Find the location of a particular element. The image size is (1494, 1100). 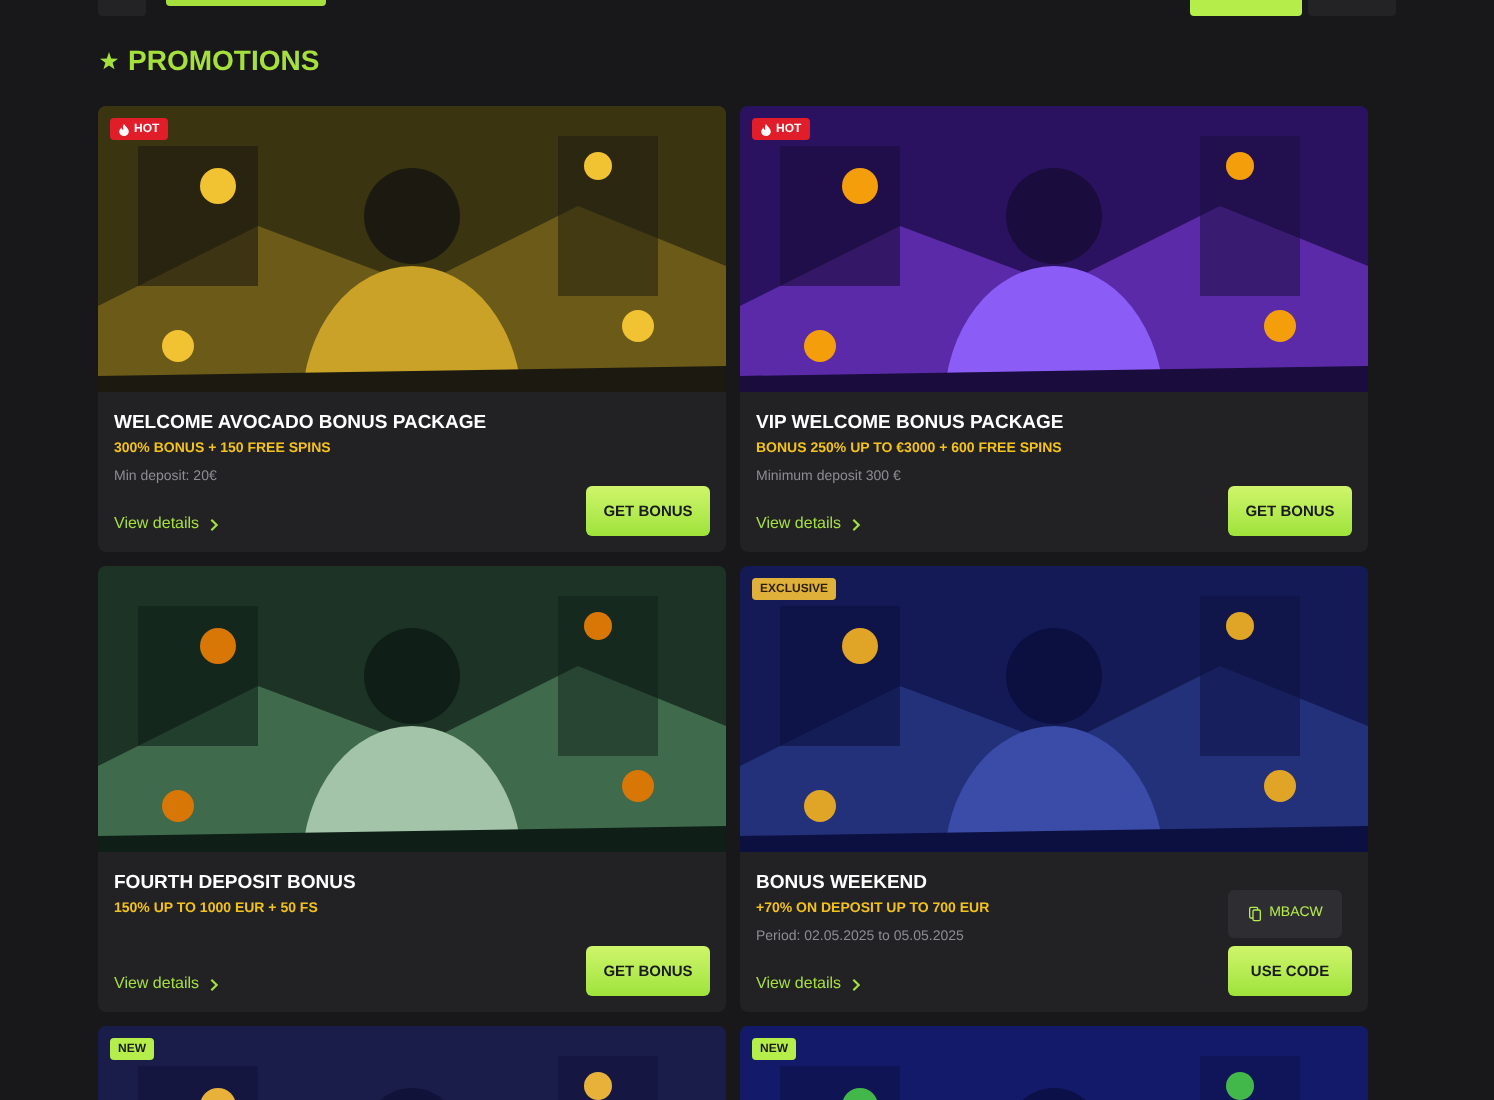

promo-title: BONUS WEEKEND is located at coordinates (843, 884).